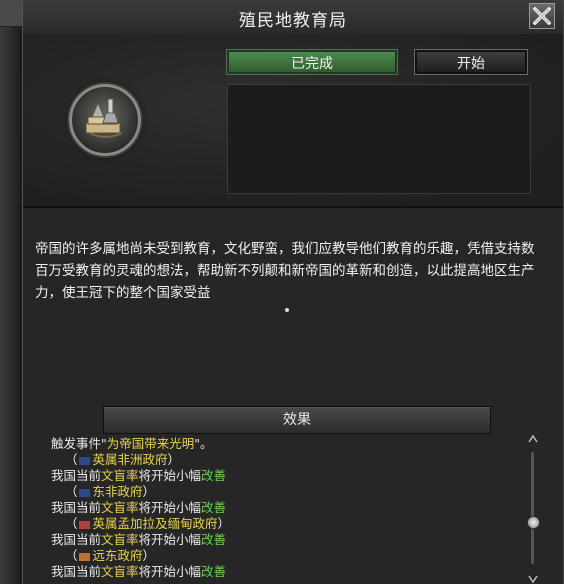  I want to click on government-line: （东非政府）, so click(110, 491).